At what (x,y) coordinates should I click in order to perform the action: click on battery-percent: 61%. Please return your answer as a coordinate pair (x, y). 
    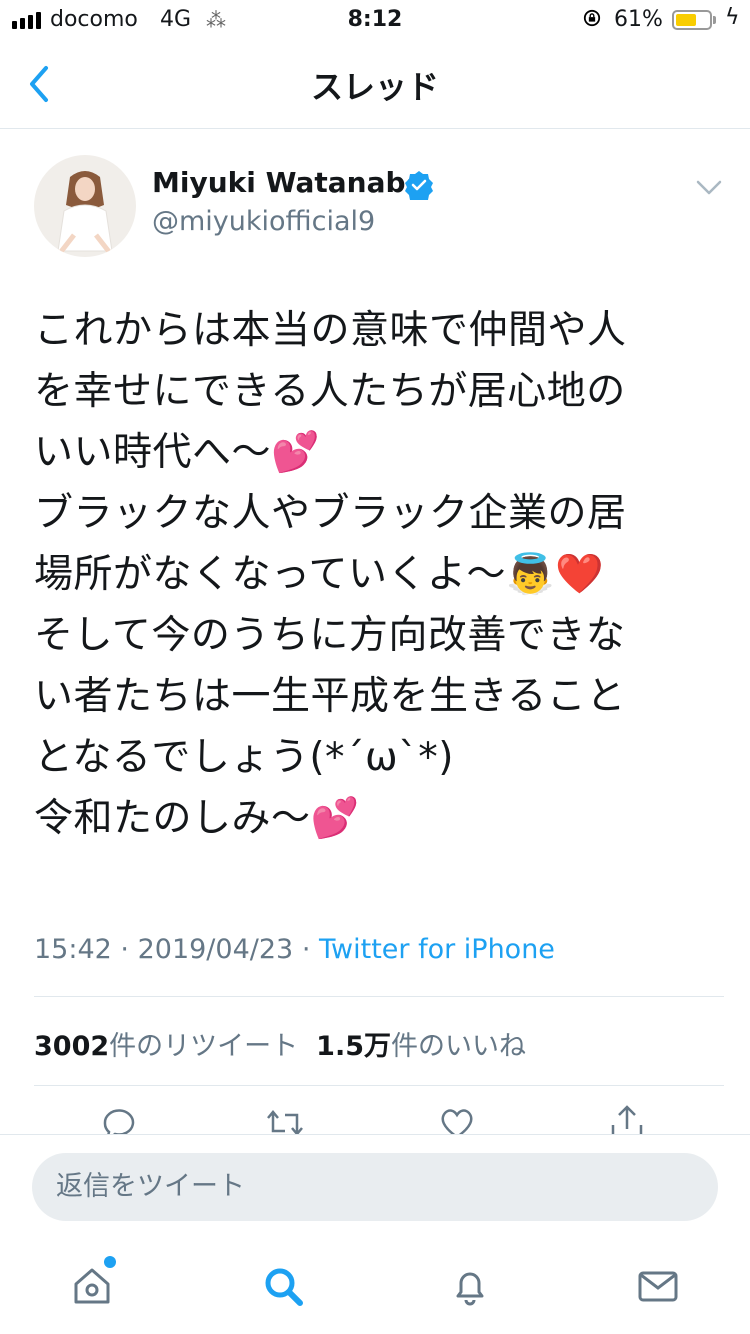
    Looking at the image, I should click on (638, 19).